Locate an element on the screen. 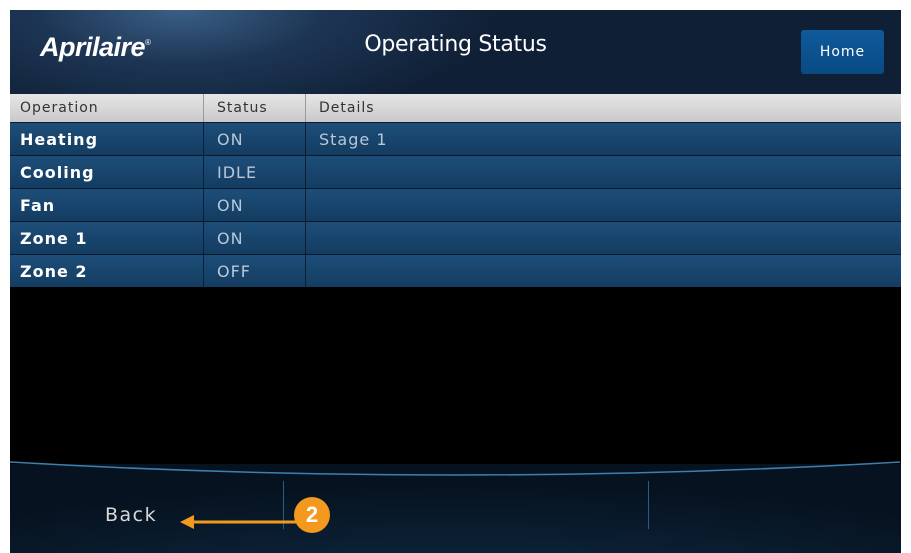 The height and width of the screenshot is (553, 911). callout-number-badge: 2 is located at coordinates (312, 515).